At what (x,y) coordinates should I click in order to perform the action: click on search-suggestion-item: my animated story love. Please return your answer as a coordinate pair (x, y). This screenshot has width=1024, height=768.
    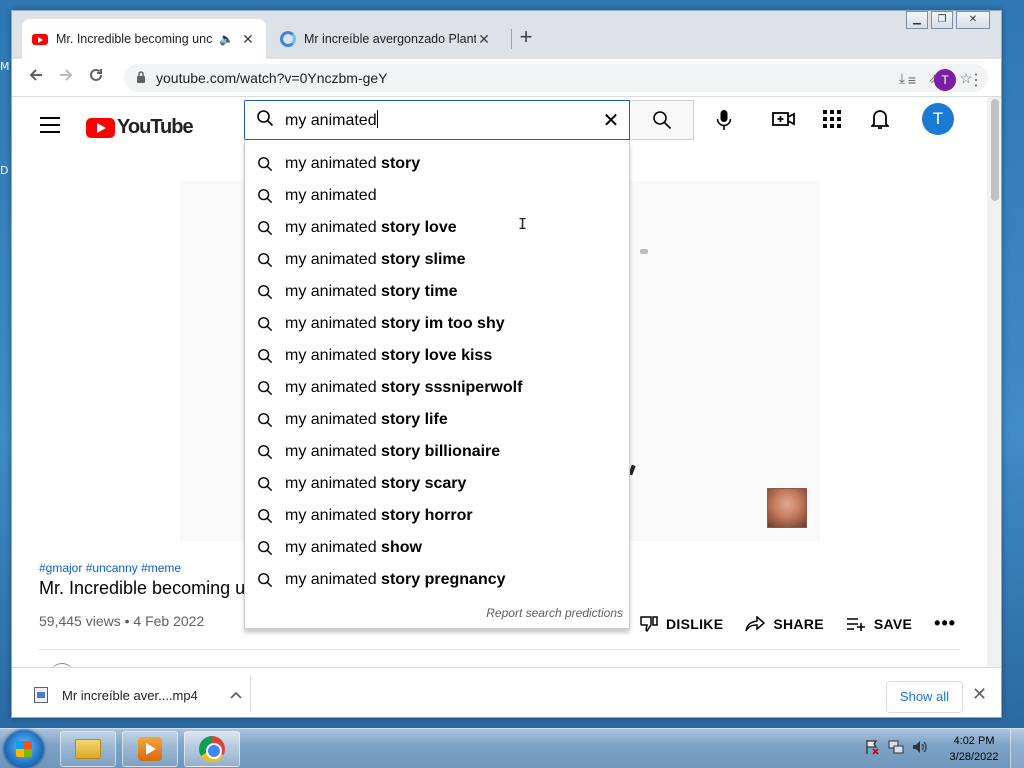
    Looking at the image, I should click on (437, 228).